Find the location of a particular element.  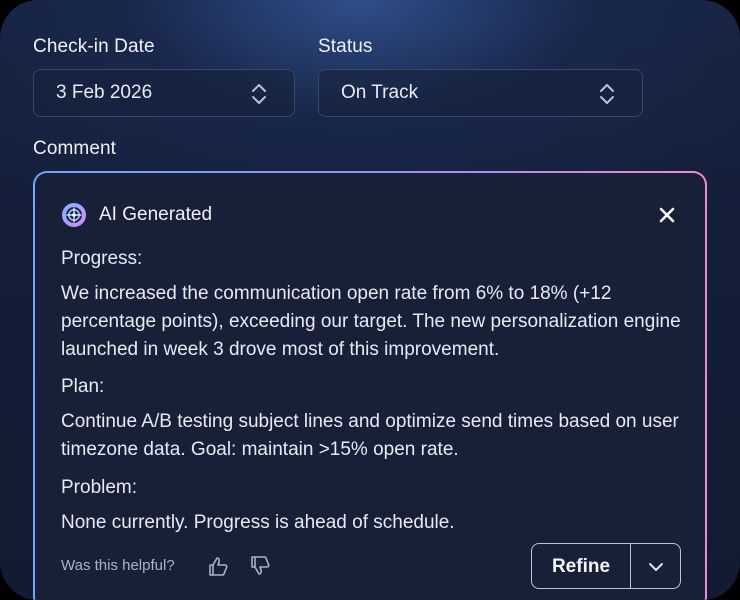

status-select: On Track is located at coordinates (480, 93).